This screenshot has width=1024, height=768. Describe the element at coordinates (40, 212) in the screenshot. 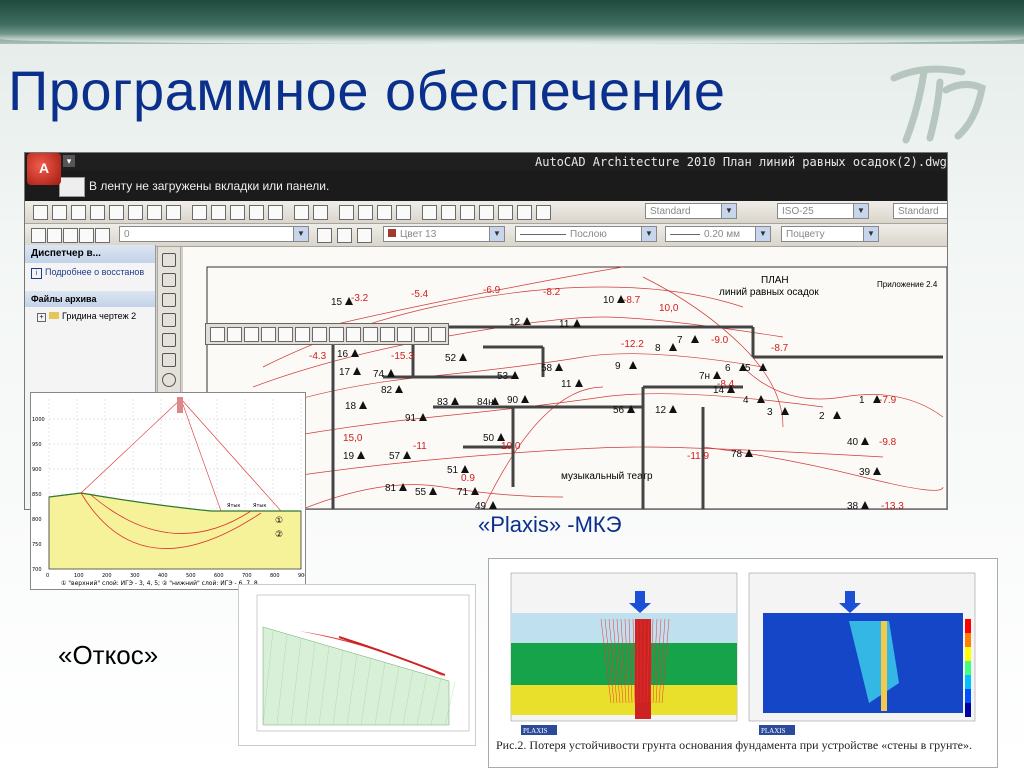

I see `new-icon` at that location.